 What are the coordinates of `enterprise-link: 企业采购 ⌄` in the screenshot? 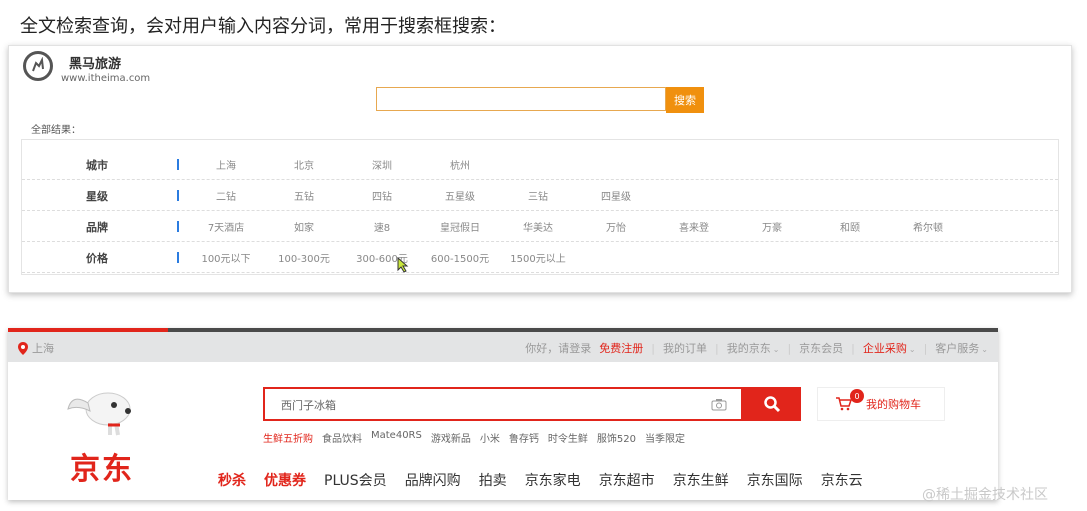 It's located at (889, 348).